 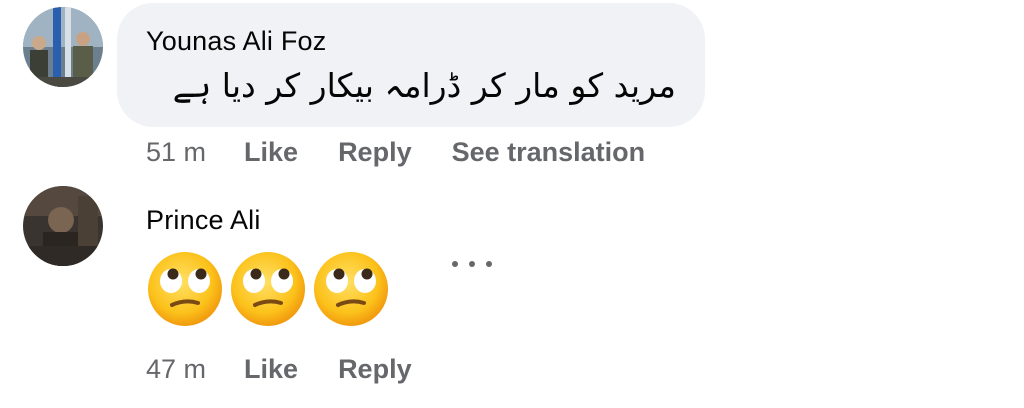 I want to click on comment-timestamp: 47 m, so click(x=176, y=369).